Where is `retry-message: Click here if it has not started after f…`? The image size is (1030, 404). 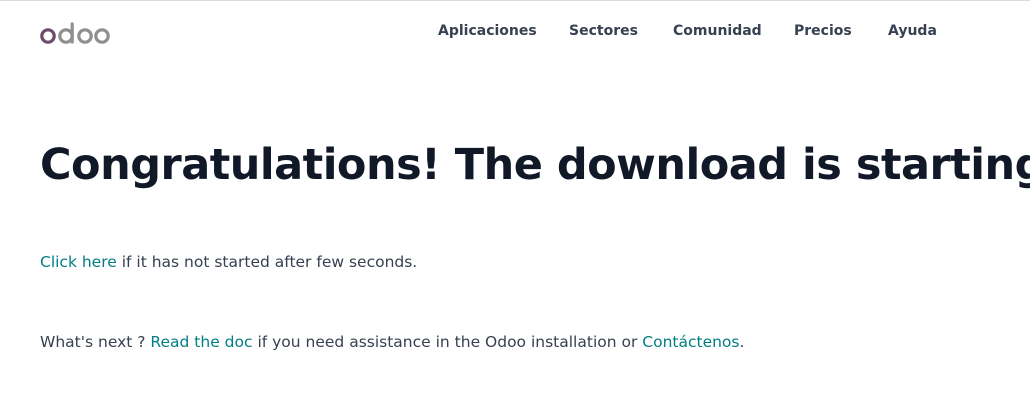
retry-message: Click here if it has not started after f… is located at coordinates (228, 262).